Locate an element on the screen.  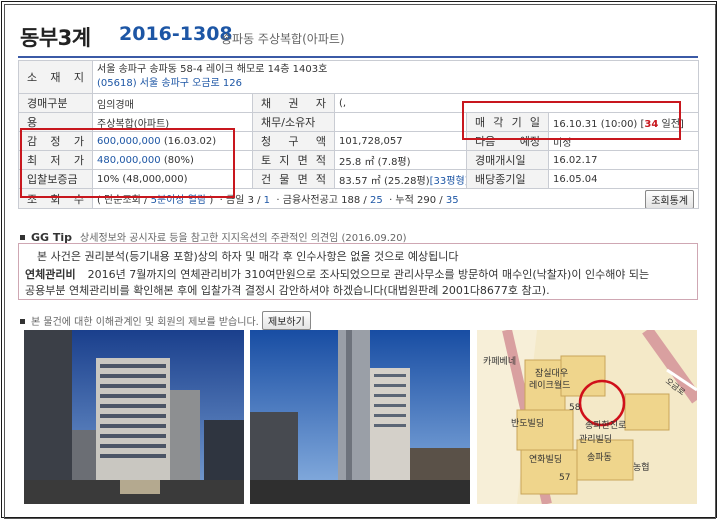
debtor-value is located at coordinates (400, 122).